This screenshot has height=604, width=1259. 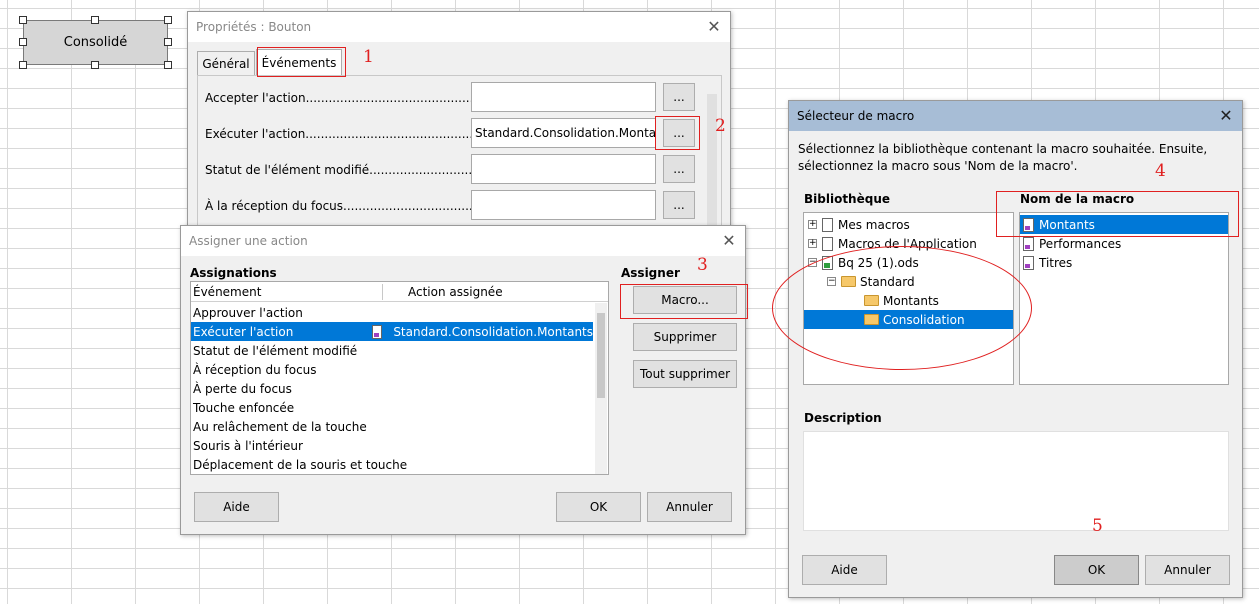 What do you see at coordinates (227, 292) in the screenshot?
I see `col-event-header: Événement` at bounding box center [227, 292].